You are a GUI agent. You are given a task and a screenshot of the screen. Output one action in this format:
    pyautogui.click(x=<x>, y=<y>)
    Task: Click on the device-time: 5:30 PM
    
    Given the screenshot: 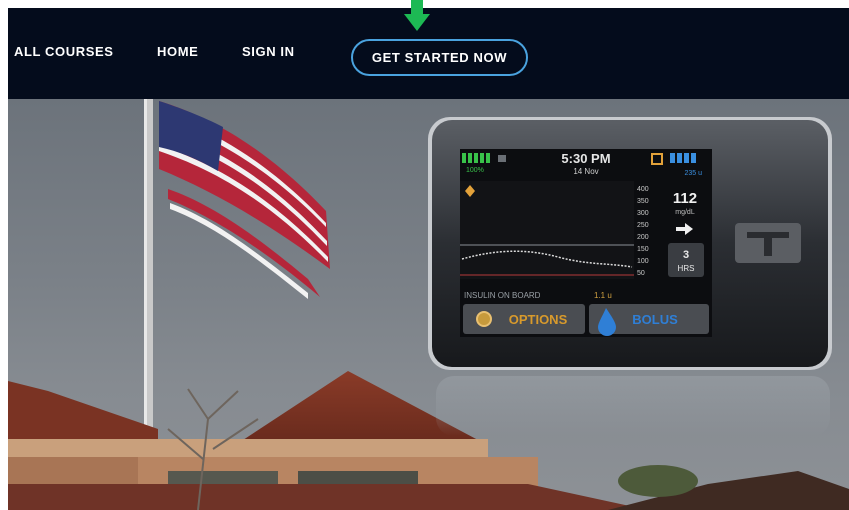 What is the action you would take?
    pyautogui.click(x=585, y=158)
    